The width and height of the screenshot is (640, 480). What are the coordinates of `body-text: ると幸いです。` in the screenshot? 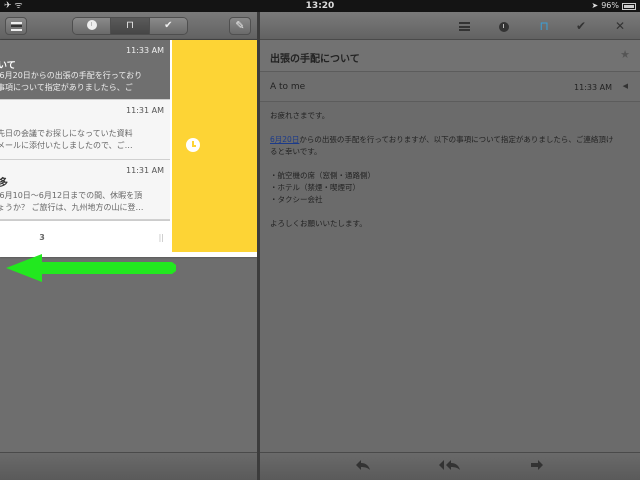 It's located at (296, 151).